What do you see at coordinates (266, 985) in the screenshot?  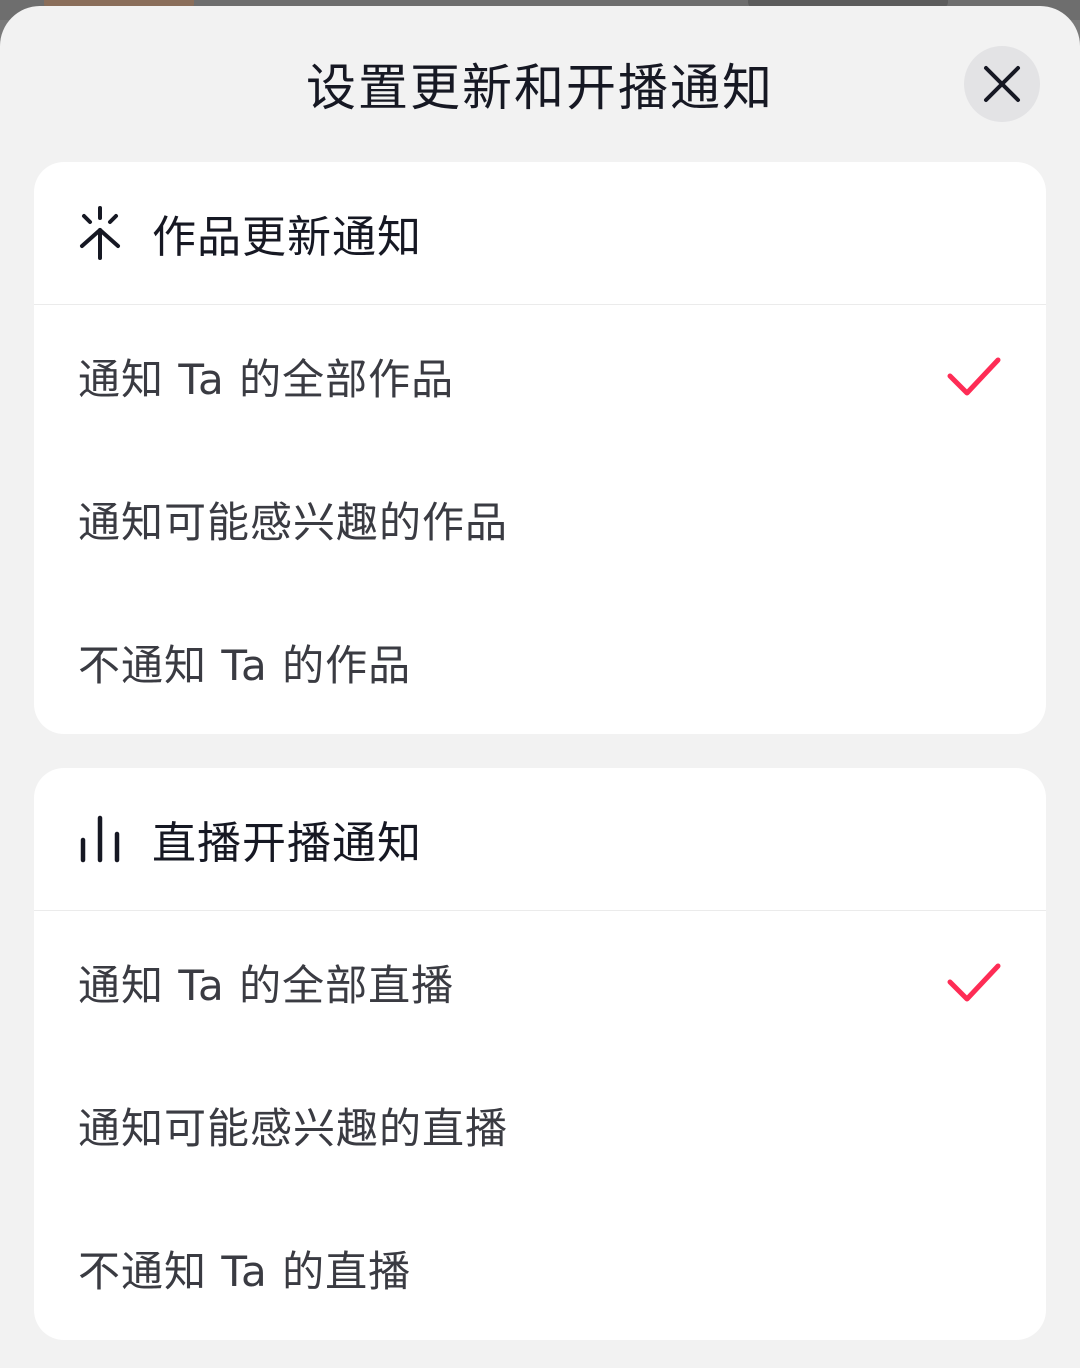 I see `option-label: 通知 Ta 的全部直播` at bounding box center [266, 985].